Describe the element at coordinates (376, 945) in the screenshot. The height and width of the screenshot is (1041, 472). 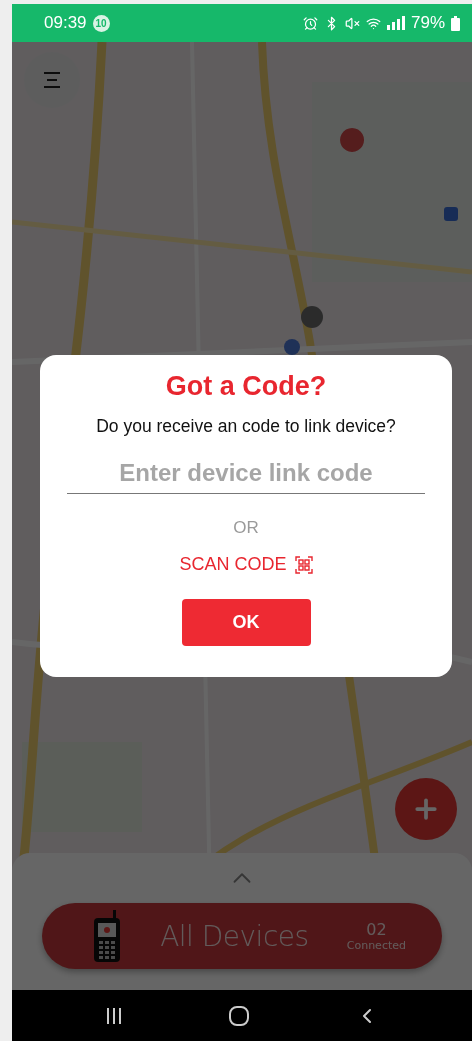
I see `count-label: Connected` at that location.